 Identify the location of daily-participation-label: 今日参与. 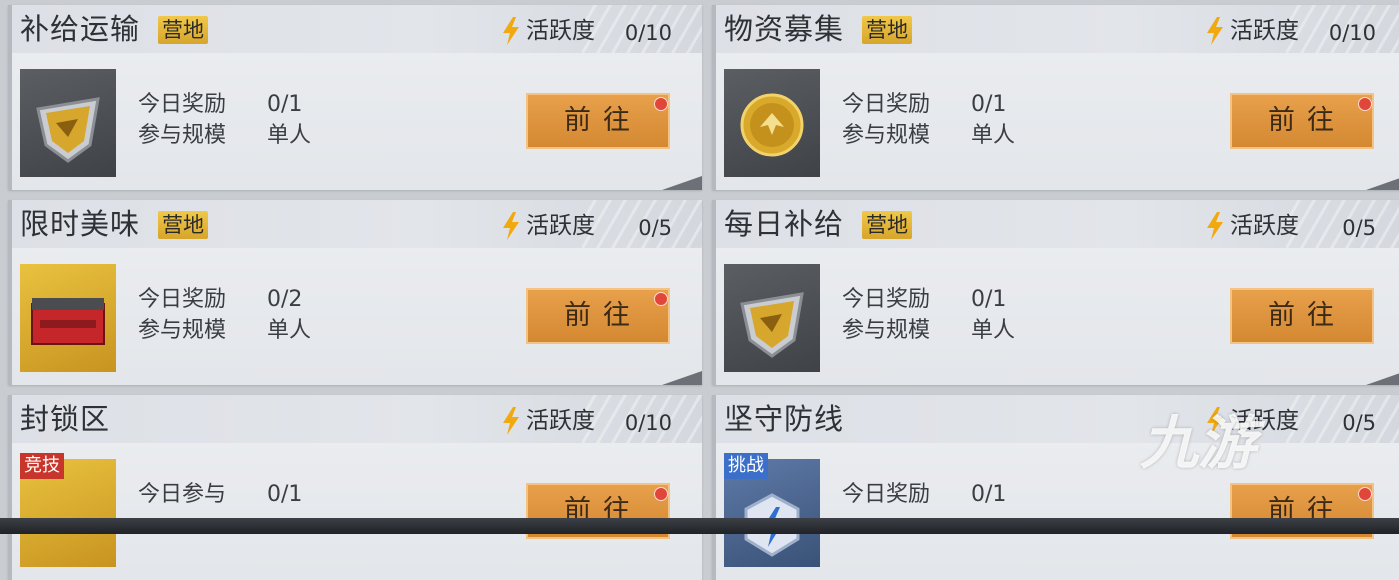
(182, 494).